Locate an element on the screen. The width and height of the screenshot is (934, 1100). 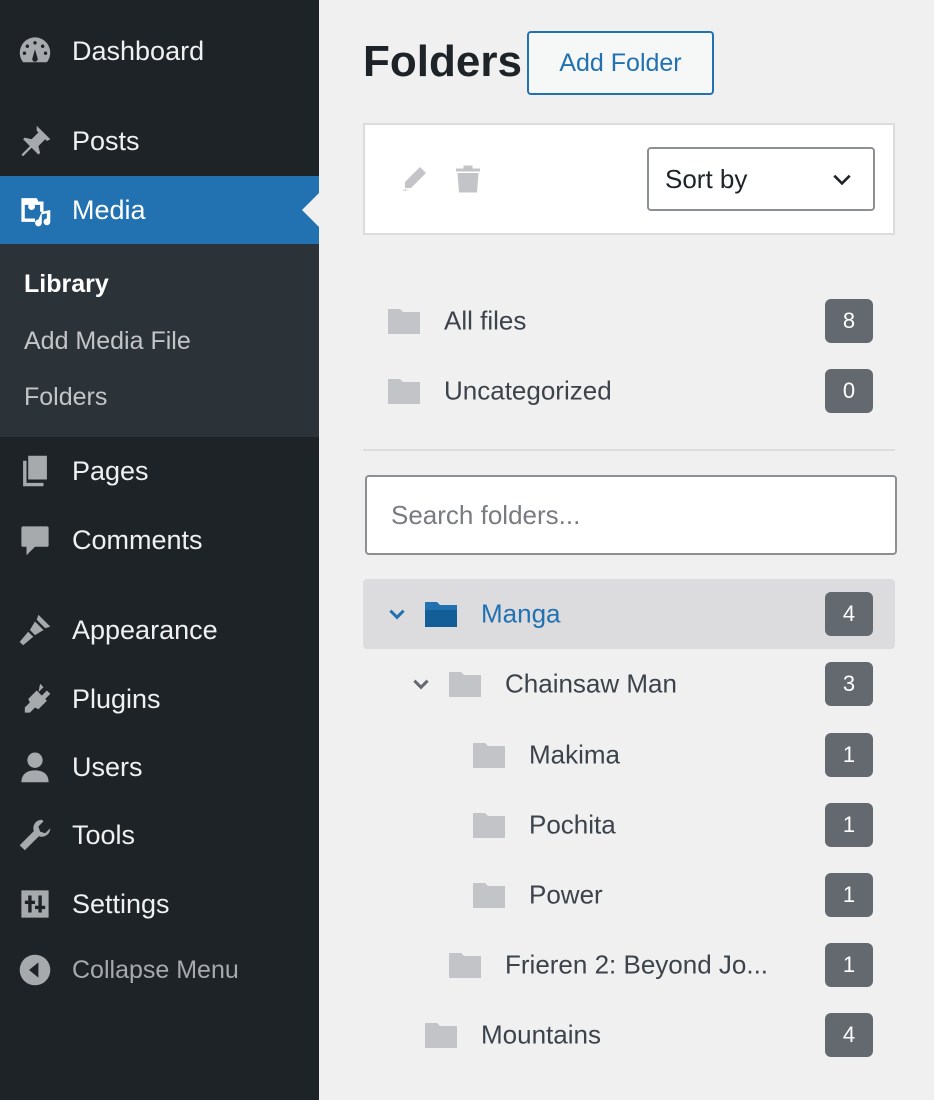
sidebar-item-label: Pages is located at coordinates (110, 470).